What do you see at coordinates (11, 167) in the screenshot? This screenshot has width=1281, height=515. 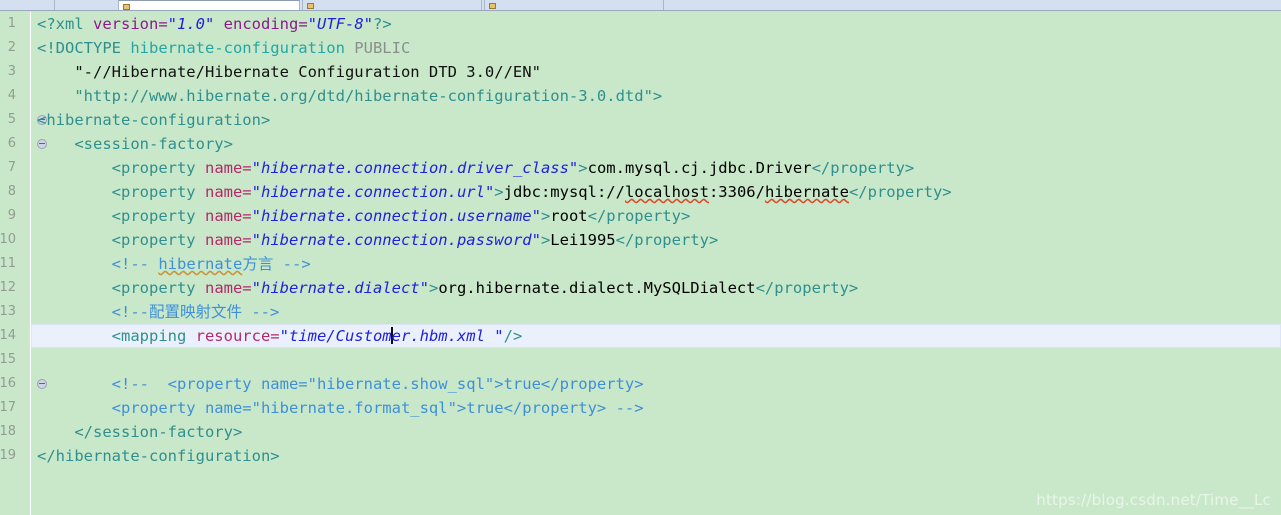 I see `line-number: 7` at bounding box center [11, 167].